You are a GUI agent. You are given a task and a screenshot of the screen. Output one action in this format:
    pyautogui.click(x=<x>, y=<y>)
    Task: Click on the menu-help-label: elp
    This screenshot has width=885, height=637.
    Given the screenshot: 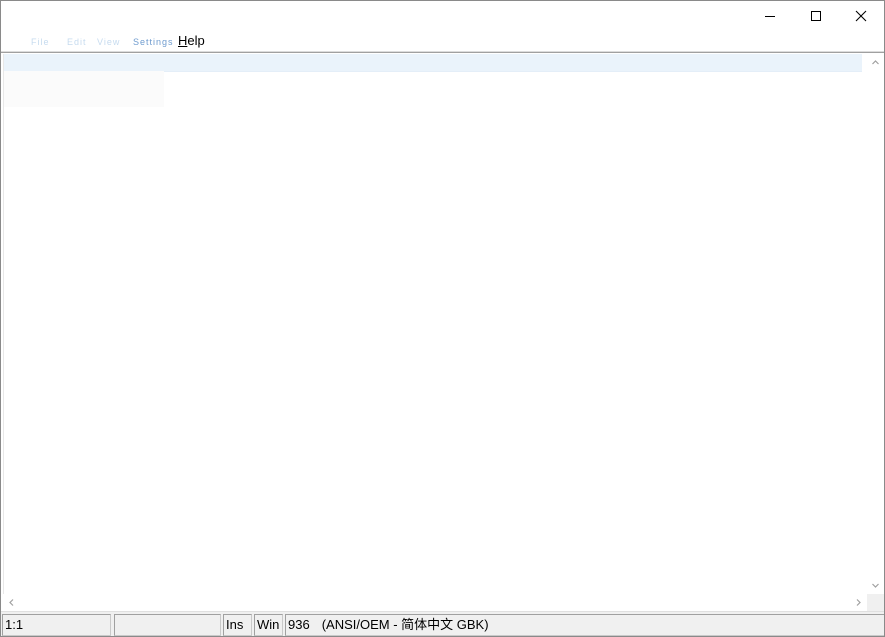 What is the action you would take?
    pyautogui.click(x=196, y=40)
    